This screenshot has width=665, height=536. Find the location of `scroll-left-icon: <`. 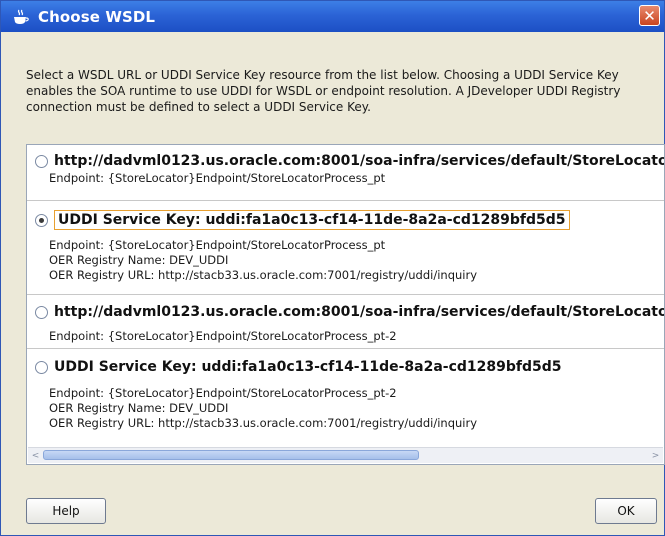

scroll-left-icon: < is located at coordinates (35, 455).